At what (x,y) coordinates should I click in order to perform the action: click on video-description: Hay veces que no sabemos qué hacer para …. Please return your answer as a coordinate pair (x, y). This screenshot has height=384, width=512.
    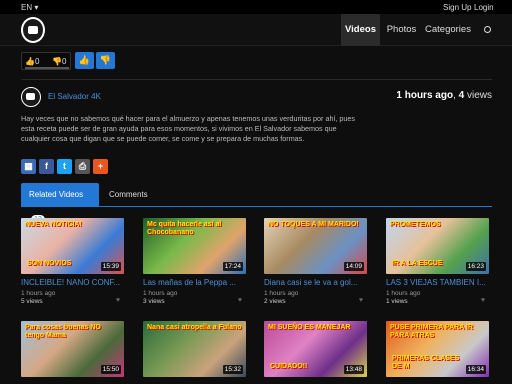
    Looking at the image, I should click on (188, 128).